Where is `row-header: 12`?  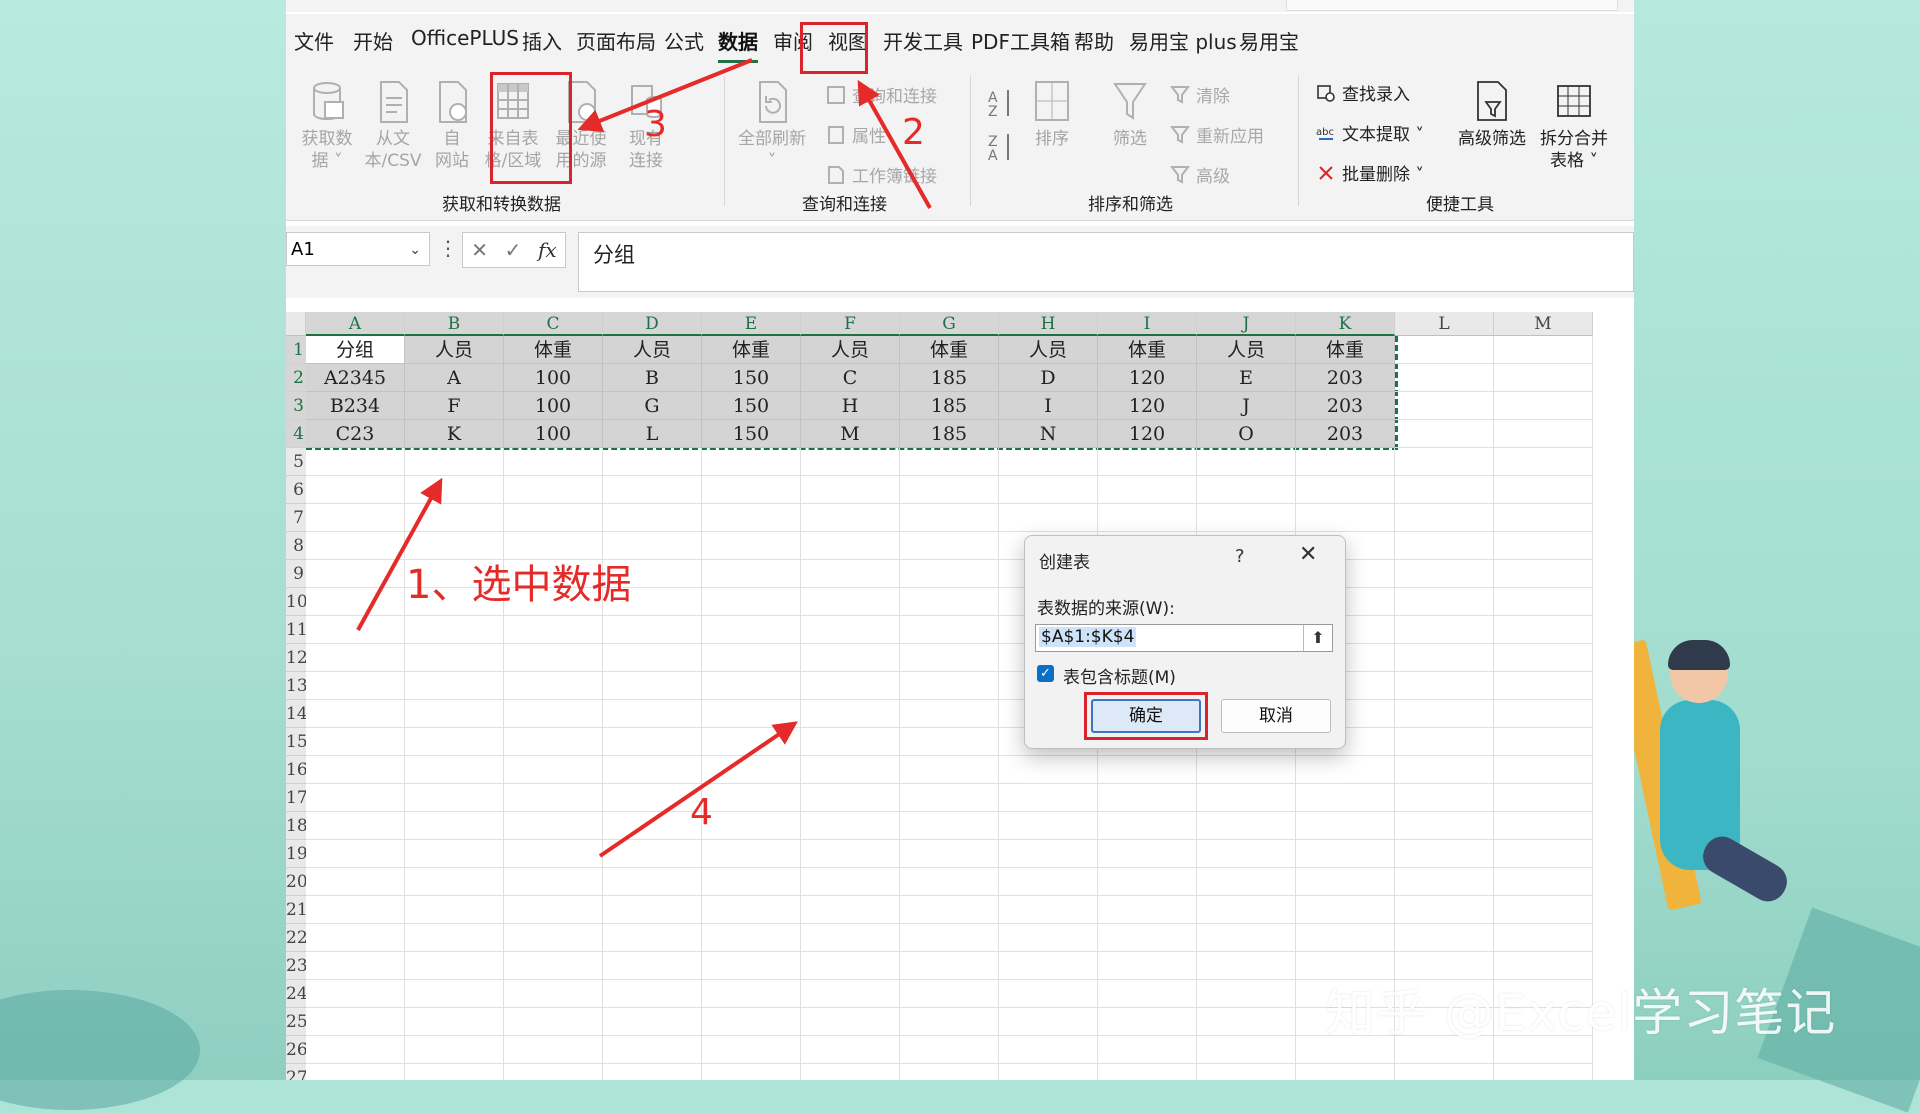
row-header: 12 is located at coordinates (296, 658).